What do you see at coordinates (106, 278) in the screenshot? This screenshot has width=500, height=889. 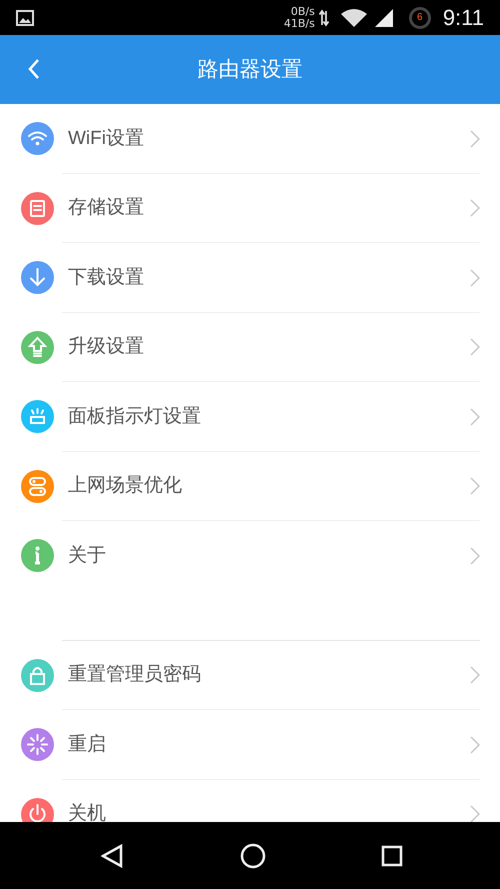 I see `row-label: 下载设置` at bounding box center [106, 278].